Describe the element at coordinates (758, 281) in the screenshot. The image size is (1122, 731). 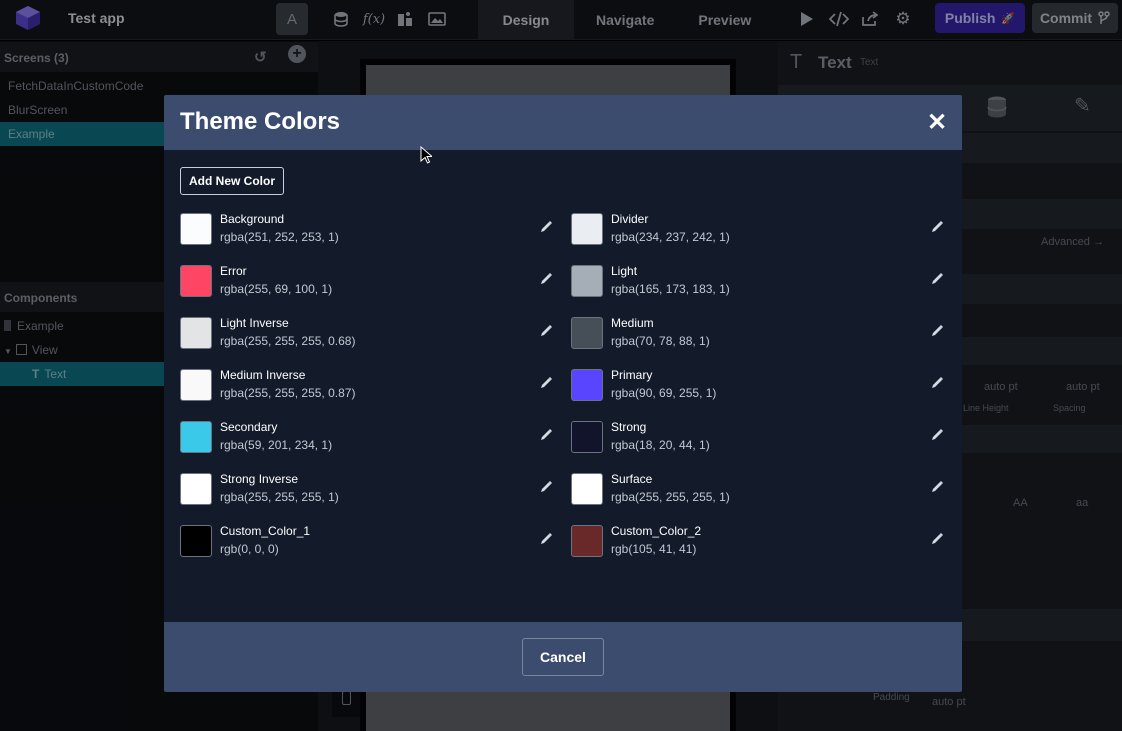
I see `color-row: Light rgba(165, 173, 183, 1)` at that location.